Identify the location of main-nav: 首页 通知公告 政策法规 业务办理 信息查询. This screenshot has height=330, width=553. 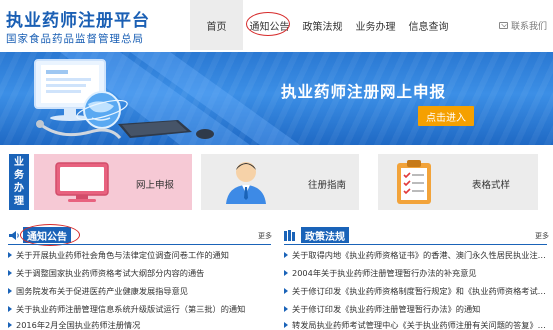
(322, 25).